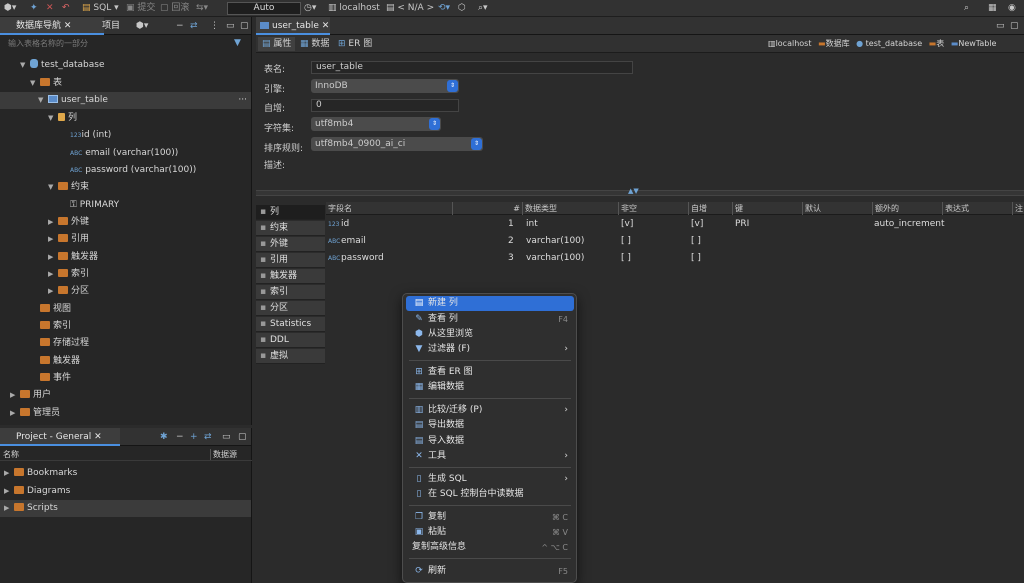 The height and width of the screenshot is (583, 1024). What do you see at coordinates (50, 8) in the screenshot?
I see `disconnect-icon: ✕` at bounding box center [50, 8].